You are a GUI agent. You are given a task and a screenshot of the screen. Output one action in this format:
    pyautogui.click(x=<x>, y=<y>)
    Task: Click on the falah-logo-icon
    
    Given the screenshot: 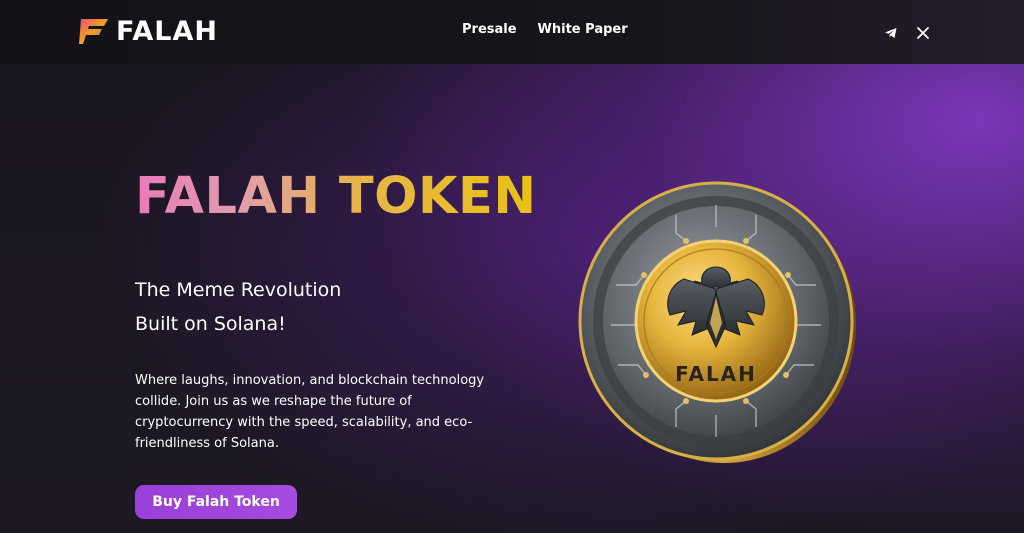 What is the action you would take?
    pyautogui.click(x=93, y=31)
    